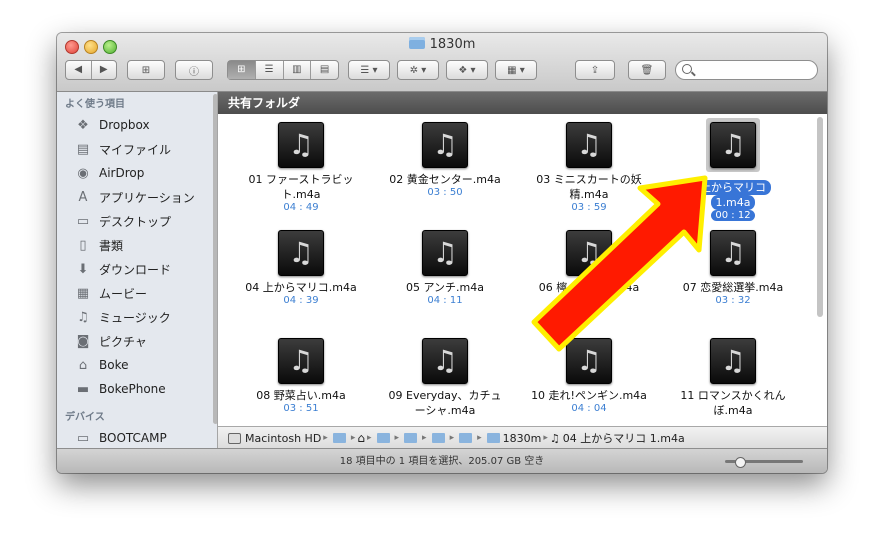 The width and height of the screenshot is (884, 552). I want to click on red-arrow-icon, so click(619, 263).